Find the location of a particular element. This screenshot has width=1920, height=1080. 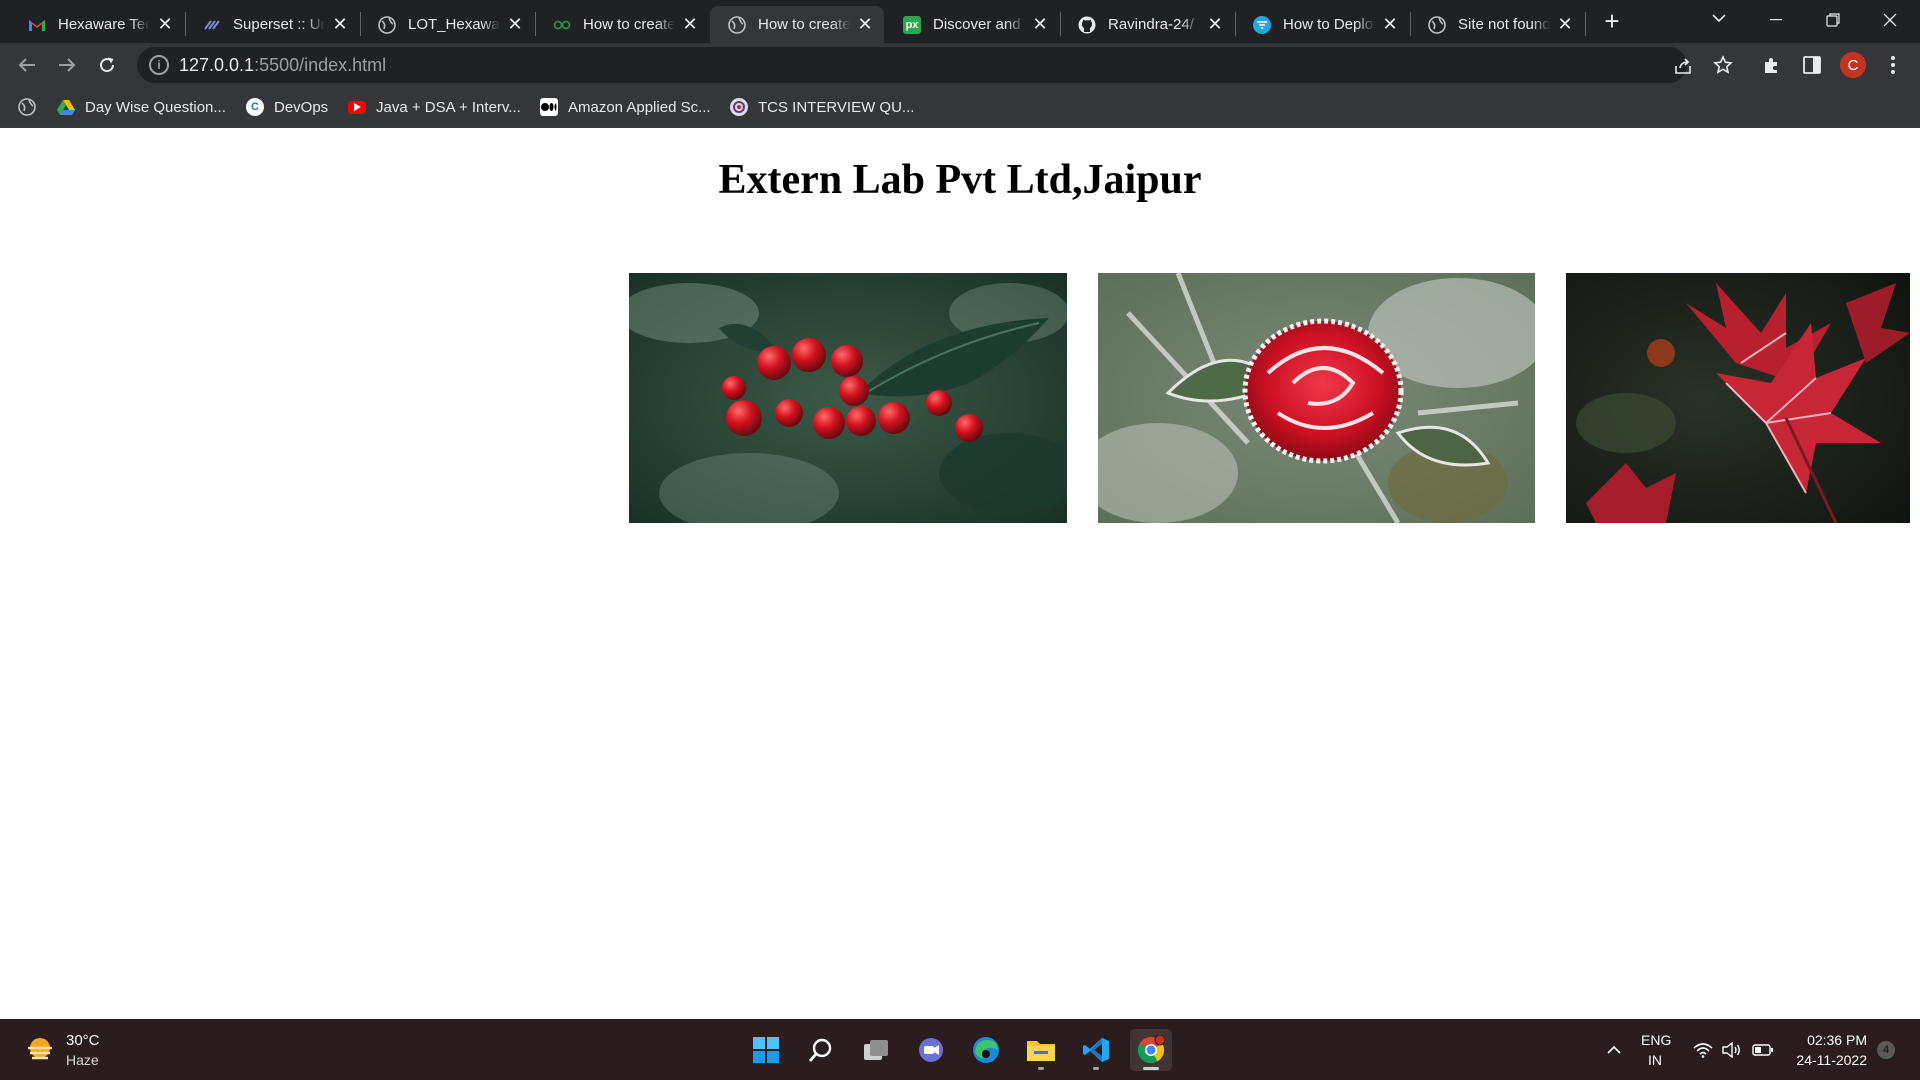

wifi-icon is located at coordinates (1703, 1050).